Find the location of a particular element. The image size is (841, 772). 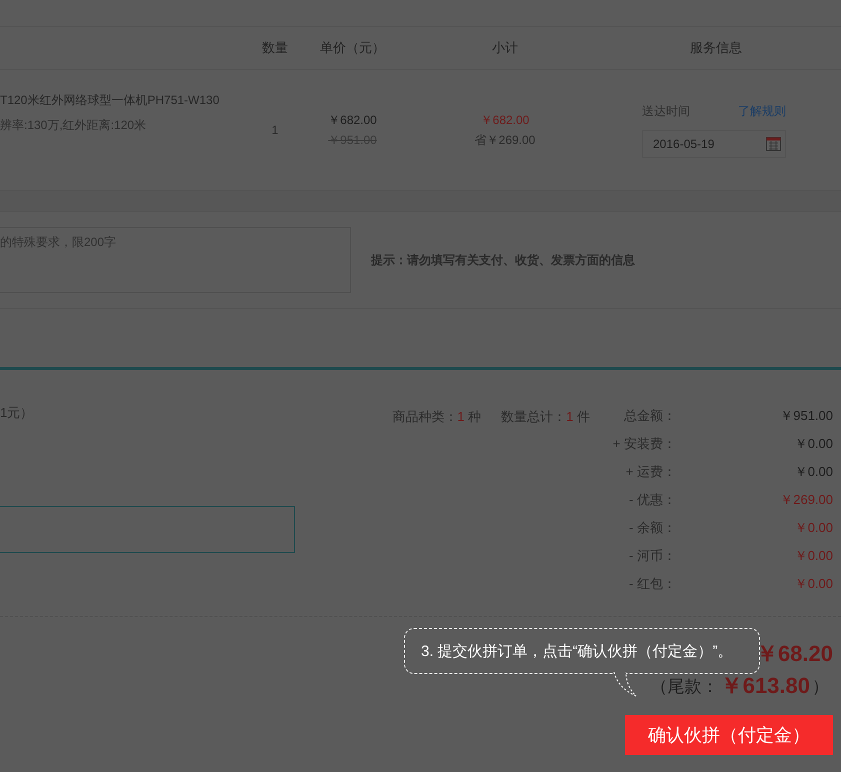

column-header: 服务信息 is located at coordinates (716, 48).